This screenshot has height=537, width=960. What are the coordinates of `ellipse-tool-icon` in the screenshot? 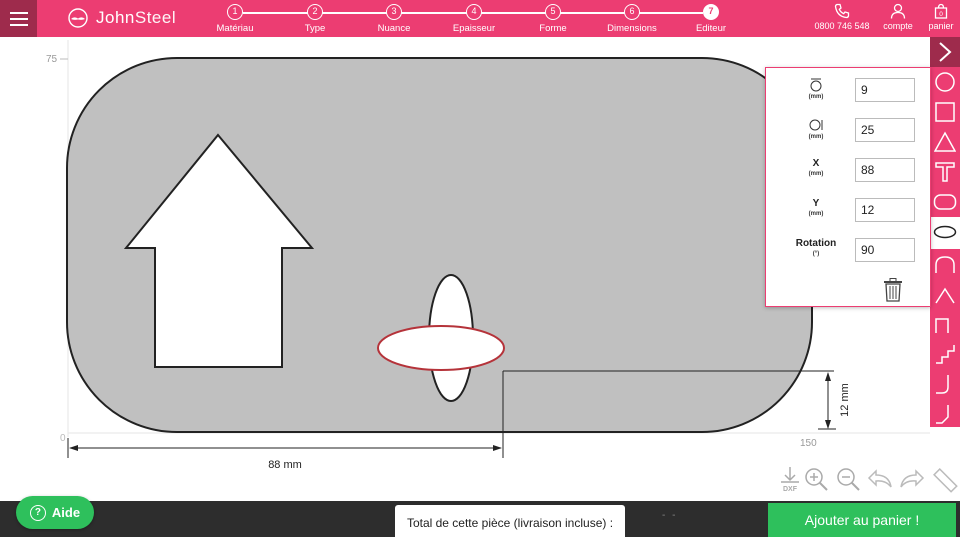 It's located at (945, 232).